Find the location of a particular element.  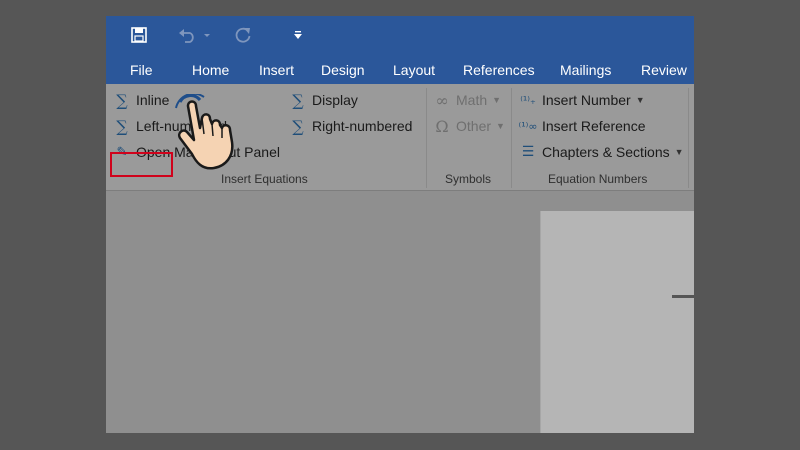

math-label: Math is located at coordinates (472, 100).